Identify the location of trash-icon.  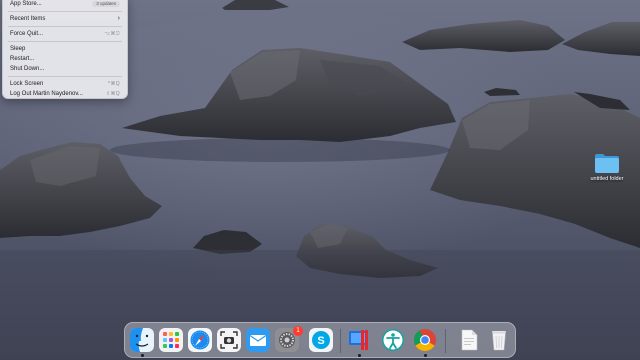
(499, 341).